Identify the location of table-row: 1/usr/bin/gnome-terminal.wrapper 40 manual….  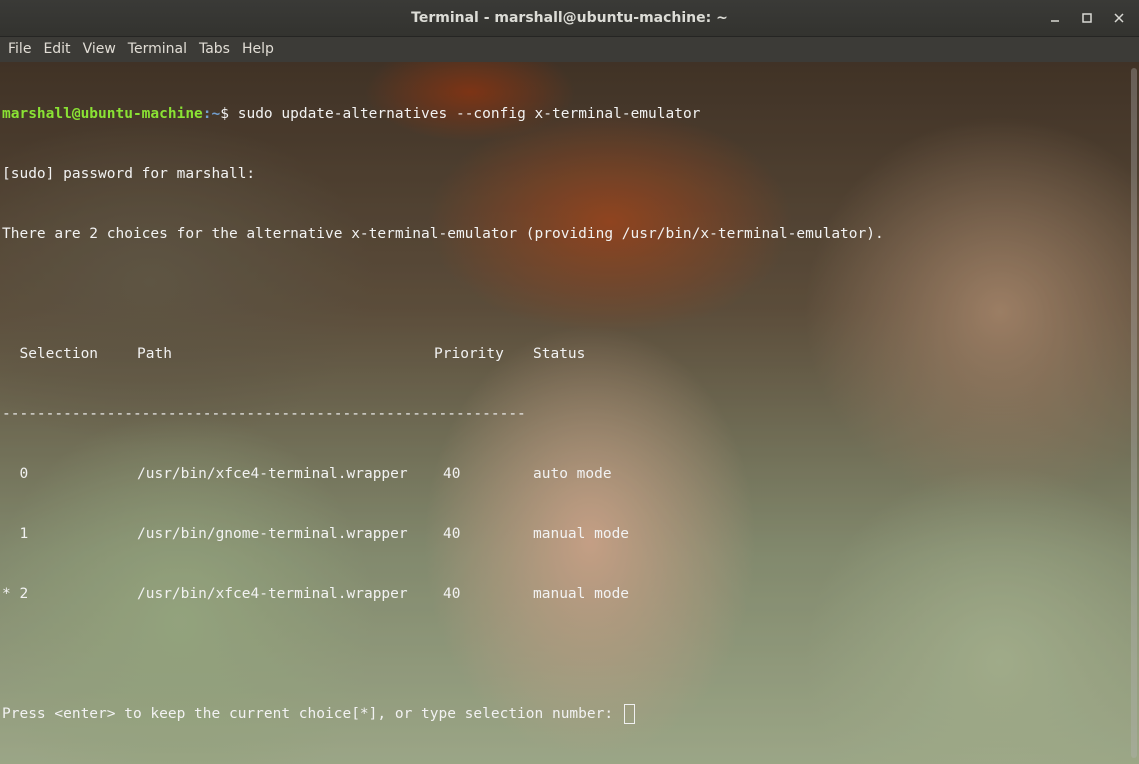
(443, 534).